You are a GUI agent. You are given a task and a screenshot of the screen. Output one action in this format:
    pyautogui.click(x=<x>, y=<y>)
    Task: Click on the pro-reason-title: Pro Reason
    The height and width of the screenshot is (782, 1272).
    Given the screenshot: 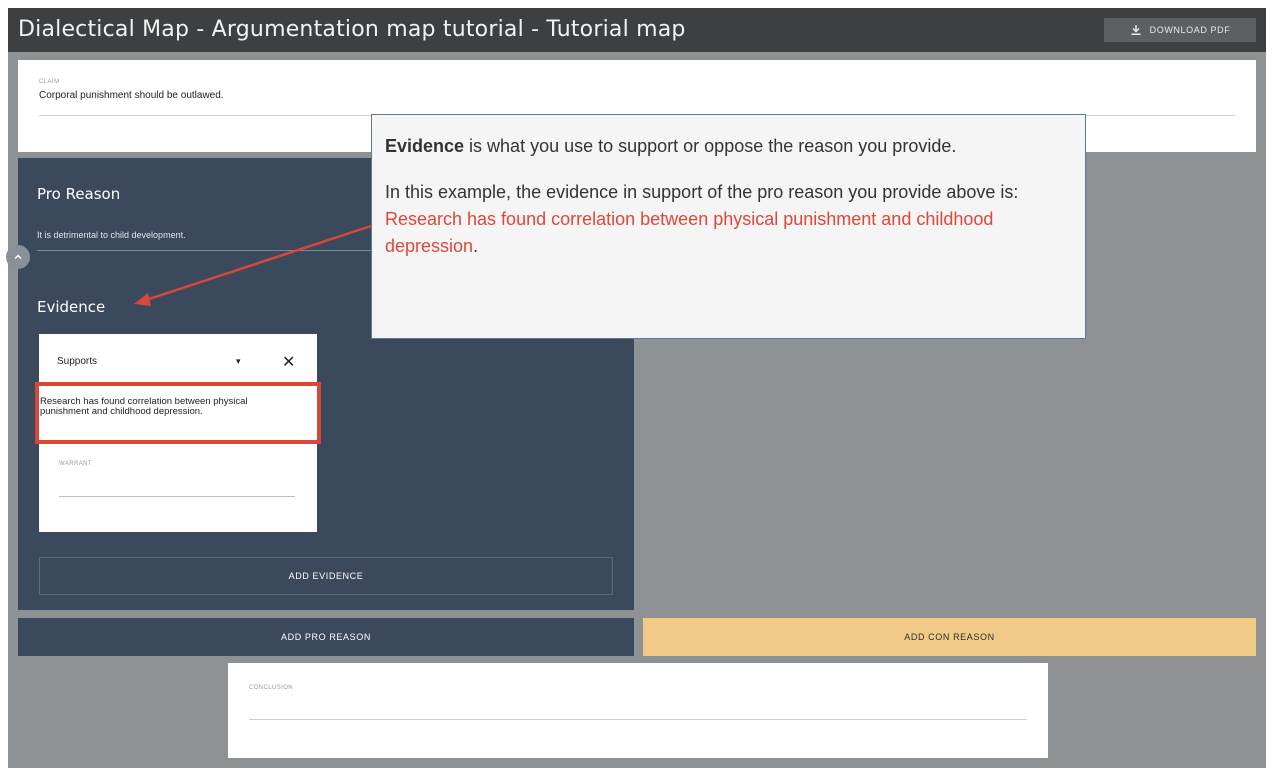 What is the action you would take?
    pyautogui.click(x=79, y=194)
    